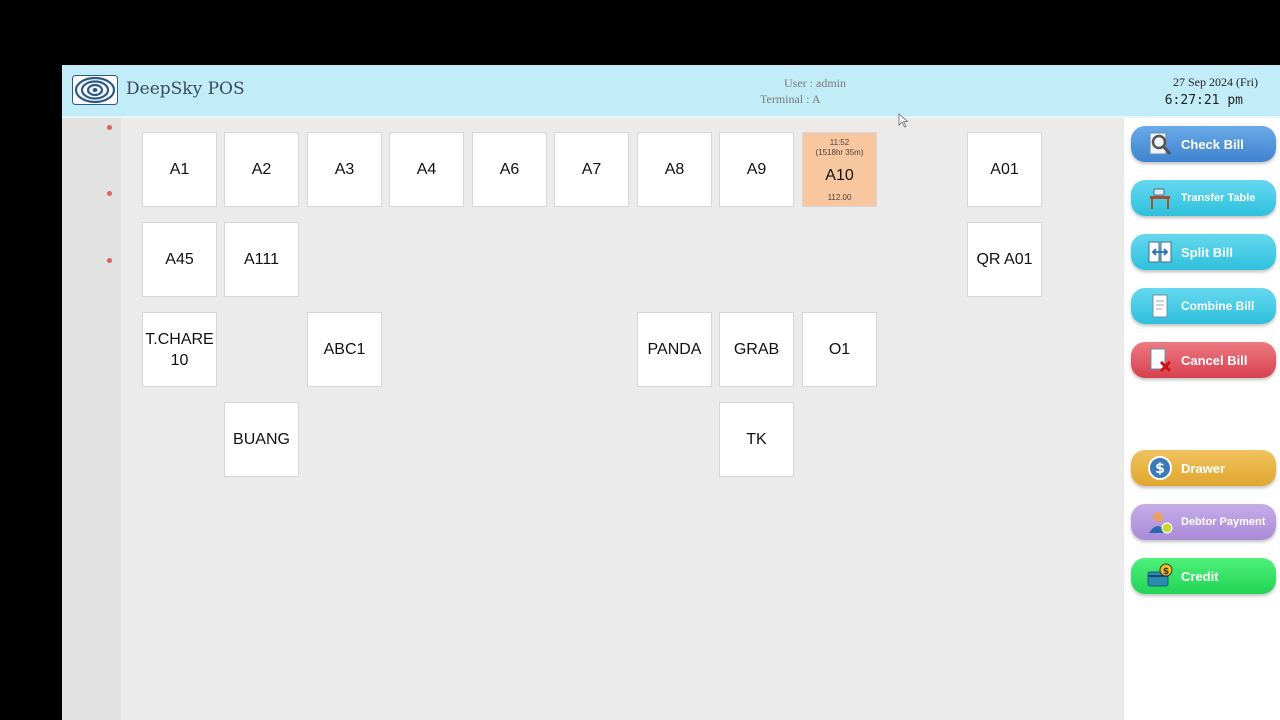 This screenshot has height=720, width=1280. Describe the element at coordinates (1160, 575) in the screenshot. I see `credit-card-icon: $` at that location.